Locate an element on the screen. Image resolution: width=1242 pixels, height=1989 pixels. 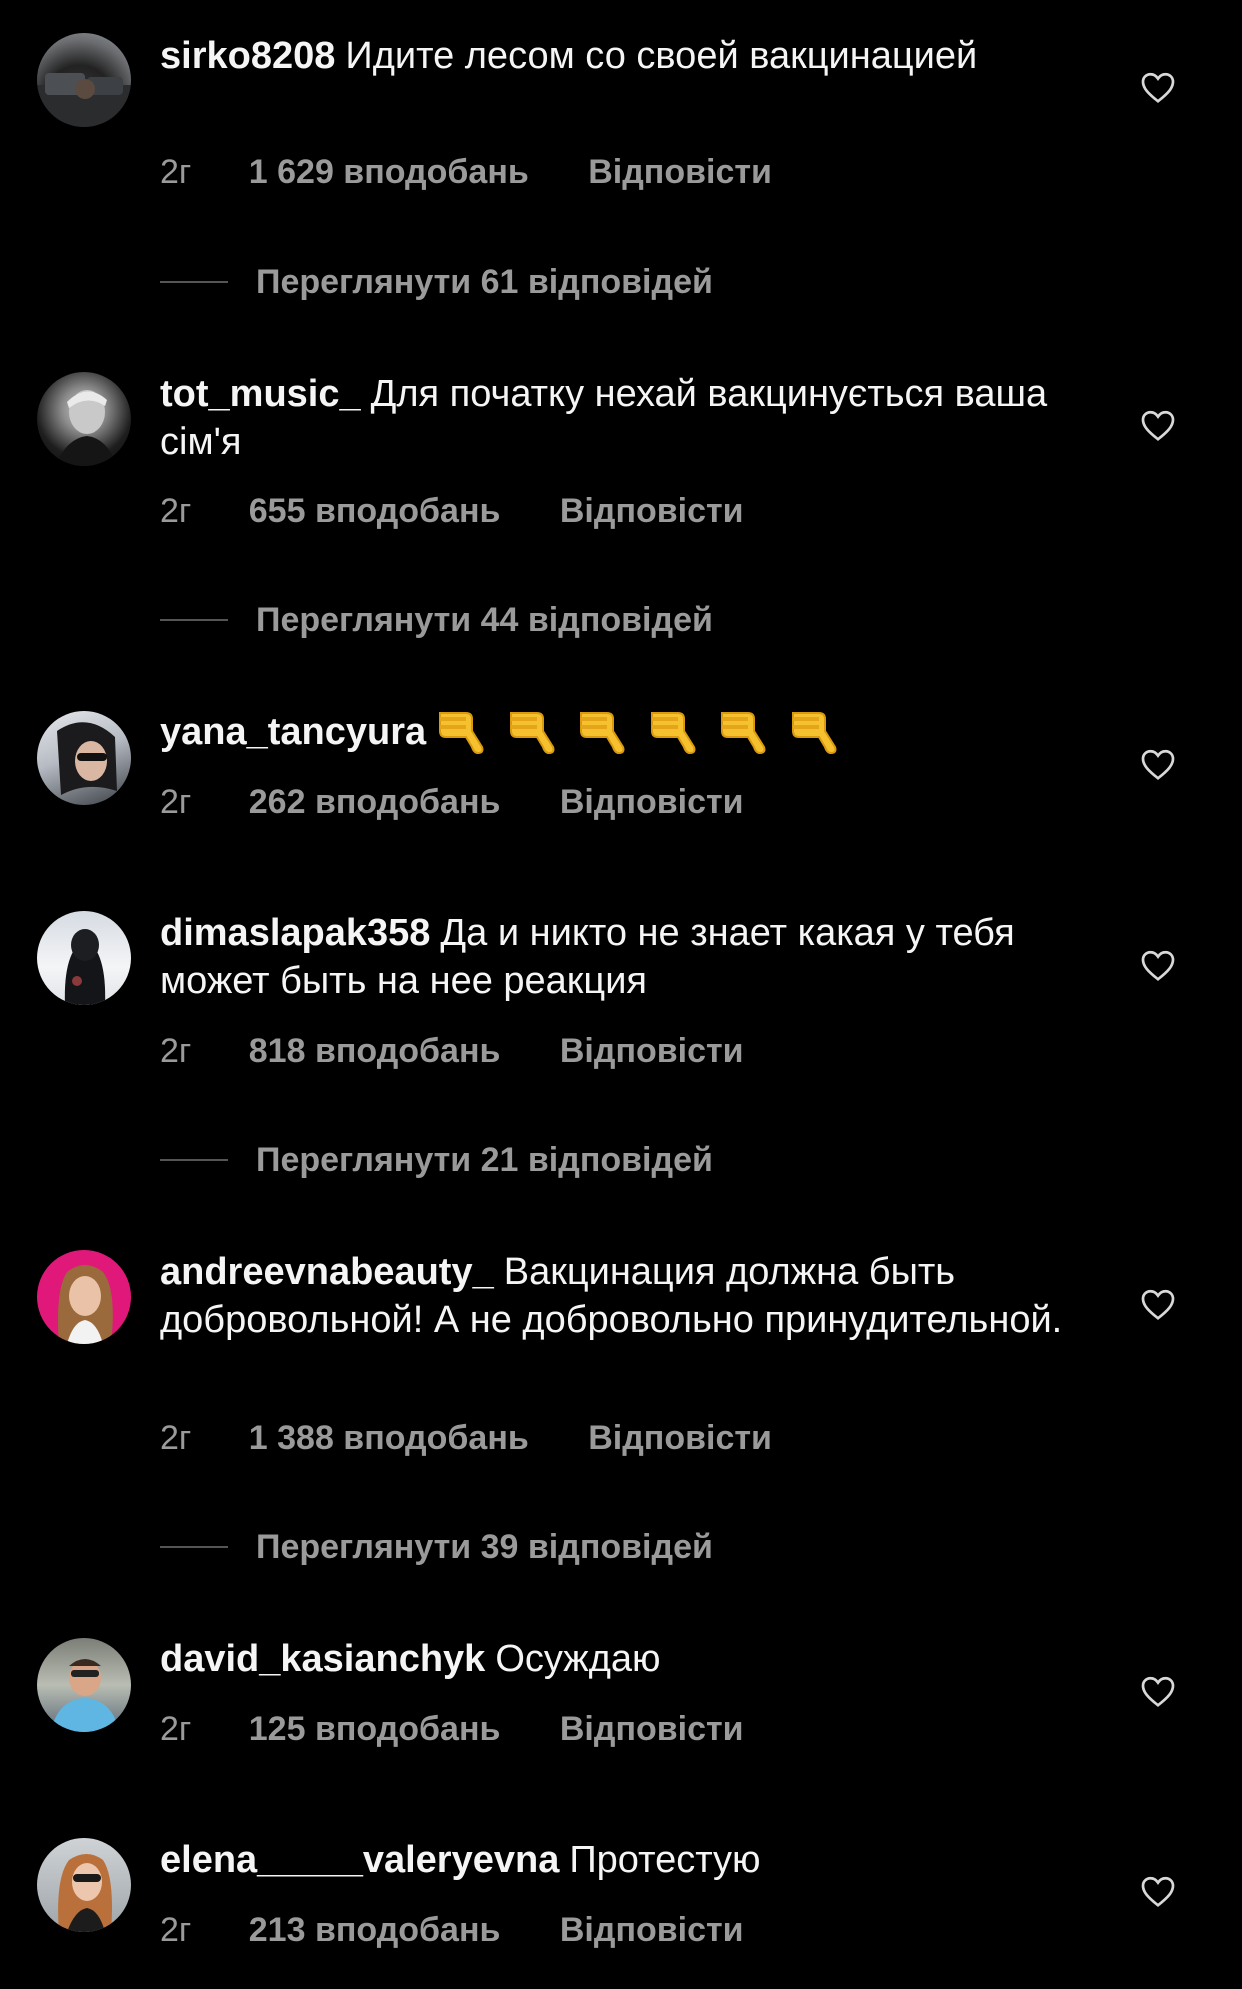
comment-username: dimaslapak358 is located at coordinates (295, 933).